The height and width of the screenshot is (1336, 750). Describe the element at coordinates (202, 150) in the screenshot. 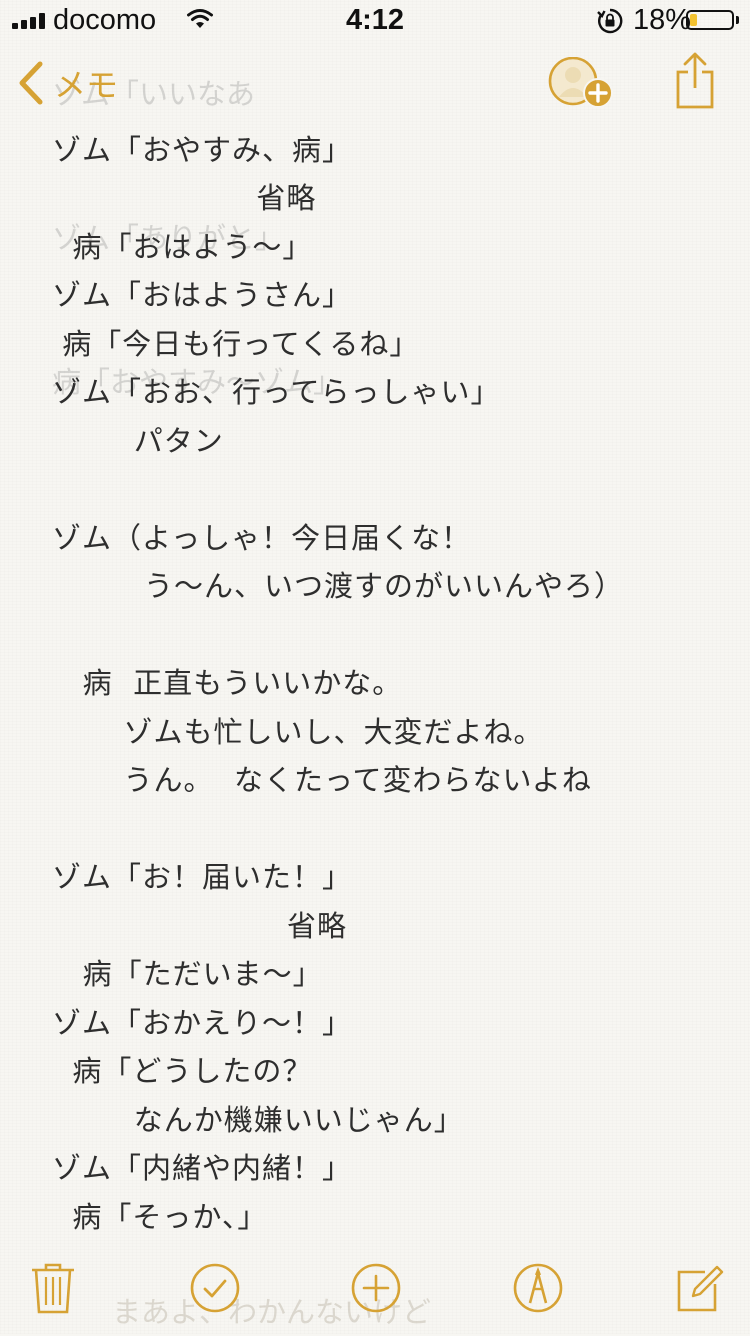

I see `note-line: ゾム「おやすみ、病」` at that location.